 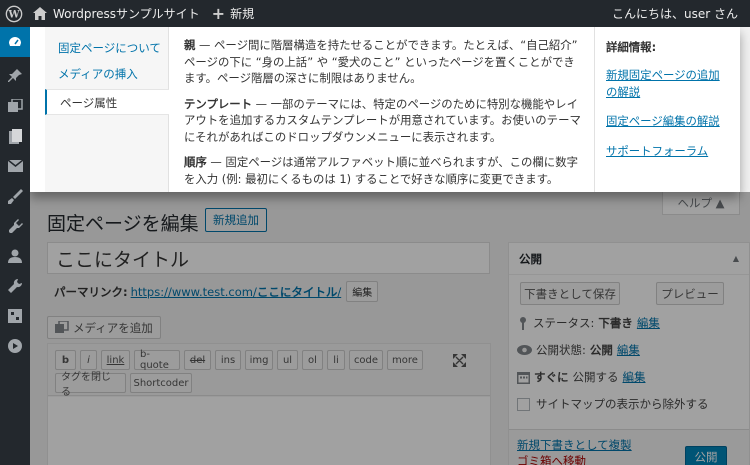 I want to click on admin-bar: W Wordpressサンプルサイト + 新規 こんにちは、user さん, so click(x=375, y=13).